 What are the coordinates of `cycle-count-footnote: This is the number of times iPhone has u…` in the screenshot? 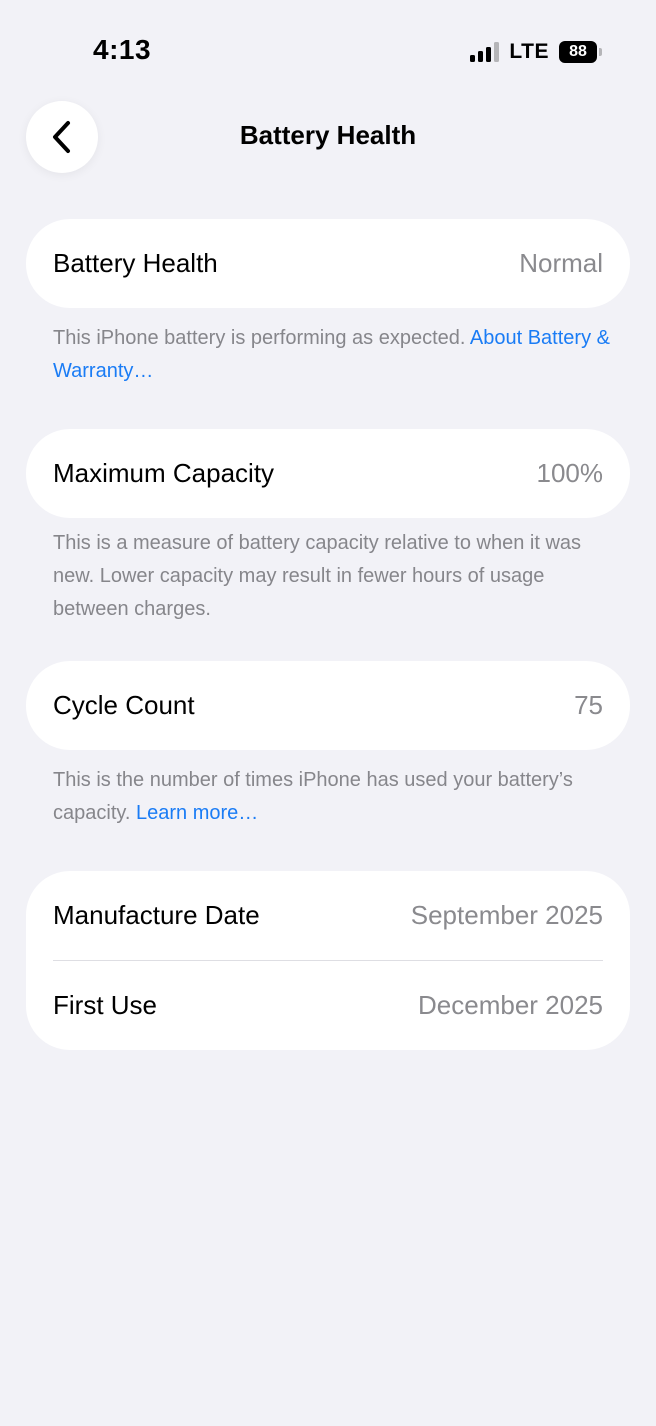 It's located at (333, 797).